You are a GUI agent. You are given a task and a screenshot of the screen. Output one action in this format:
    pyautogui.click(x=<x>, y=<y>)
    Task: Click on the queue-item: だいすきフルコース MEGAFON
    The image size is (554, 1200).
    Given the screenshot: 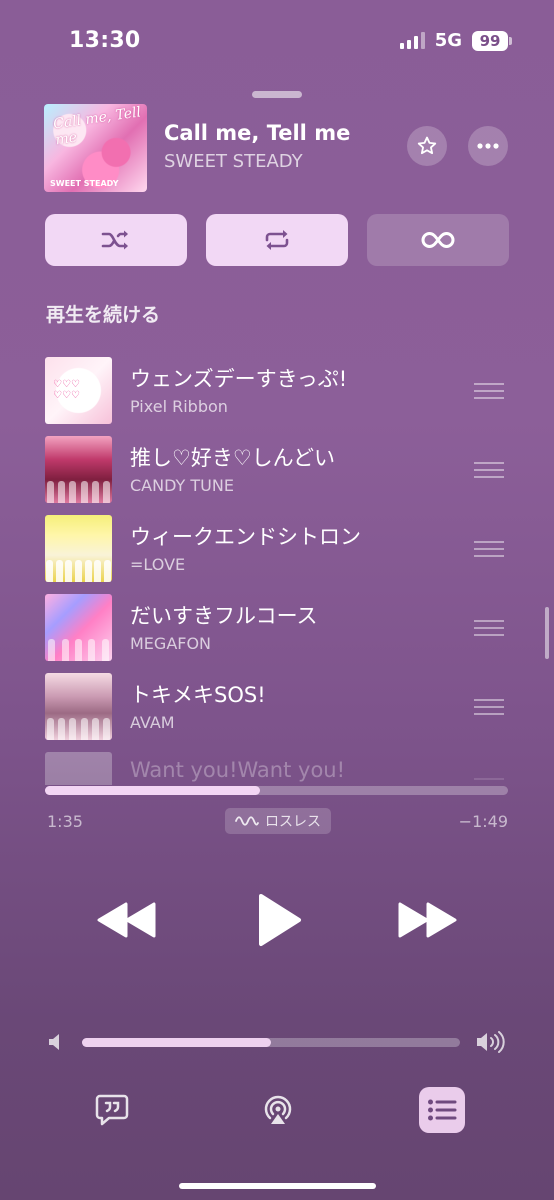 What is the action you would take?
    pyautogui.click(x=277, y=624)
    